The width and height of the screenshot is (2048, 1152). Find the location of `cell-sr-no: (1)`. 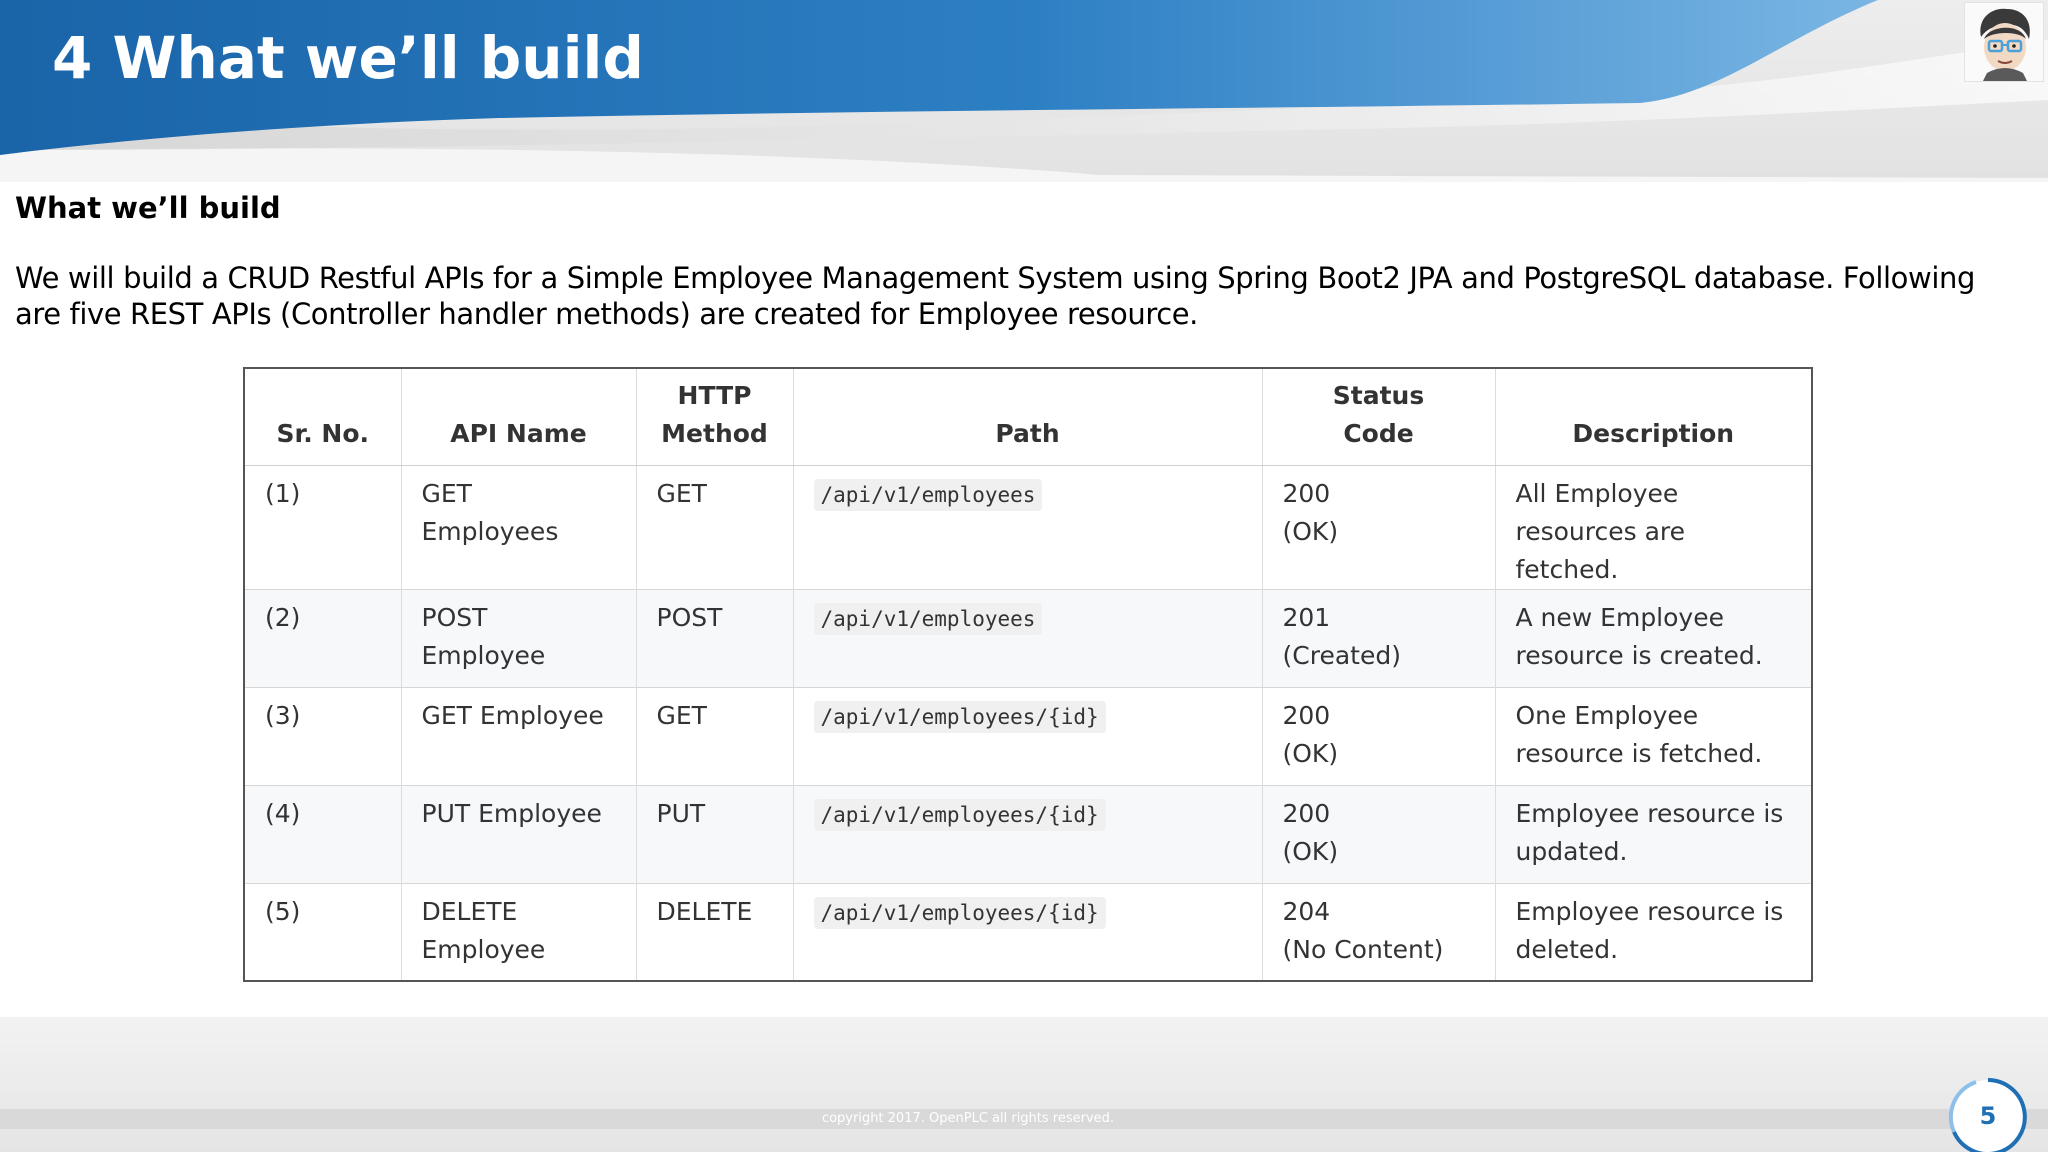

cell-sr-no: (1) is located at coordinates (322, 526).